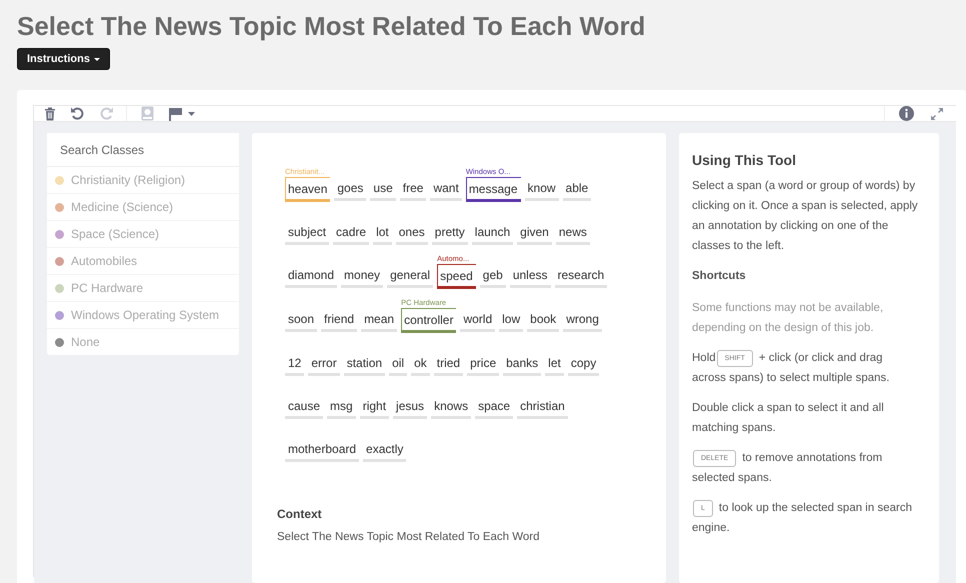 The height and width of the screenshot is (583, 966). What do you see at coordinates (530, 276) in the screenshot?
I see `word-token: unless` at bounding box center [530, 276].